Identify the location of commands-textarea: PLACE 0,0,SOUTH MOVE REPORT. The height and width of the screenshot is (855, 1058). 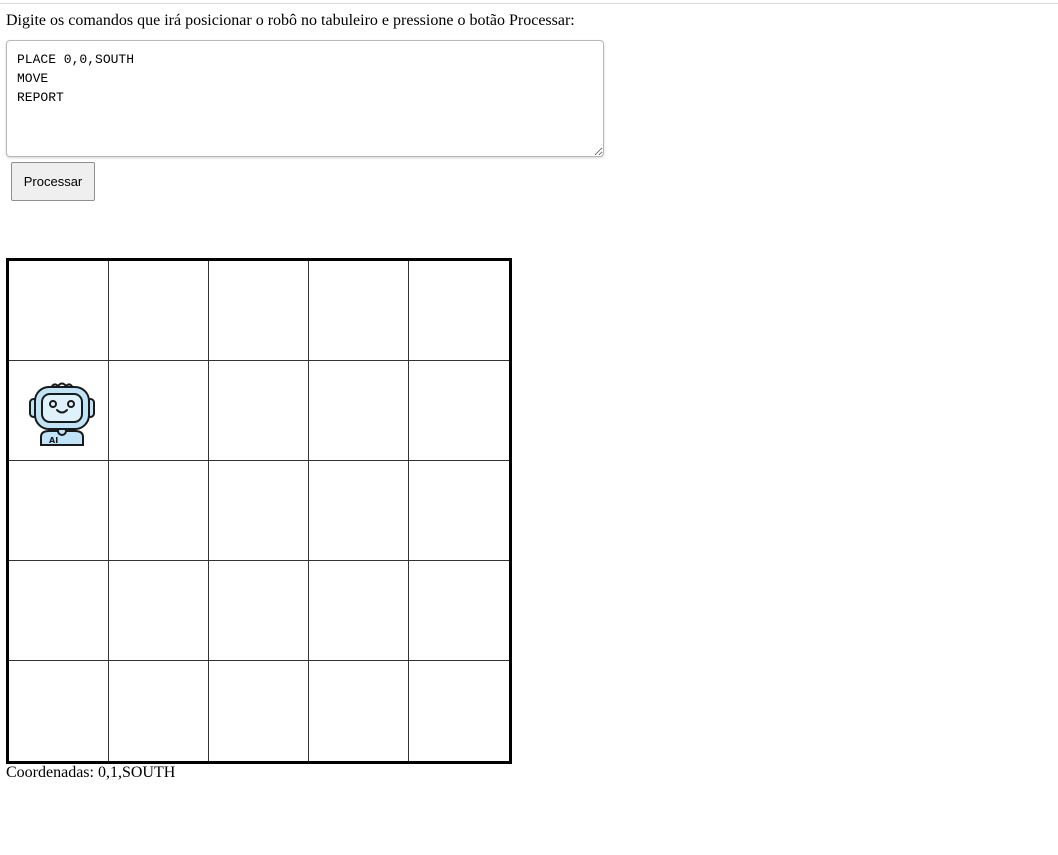
(305, 98).